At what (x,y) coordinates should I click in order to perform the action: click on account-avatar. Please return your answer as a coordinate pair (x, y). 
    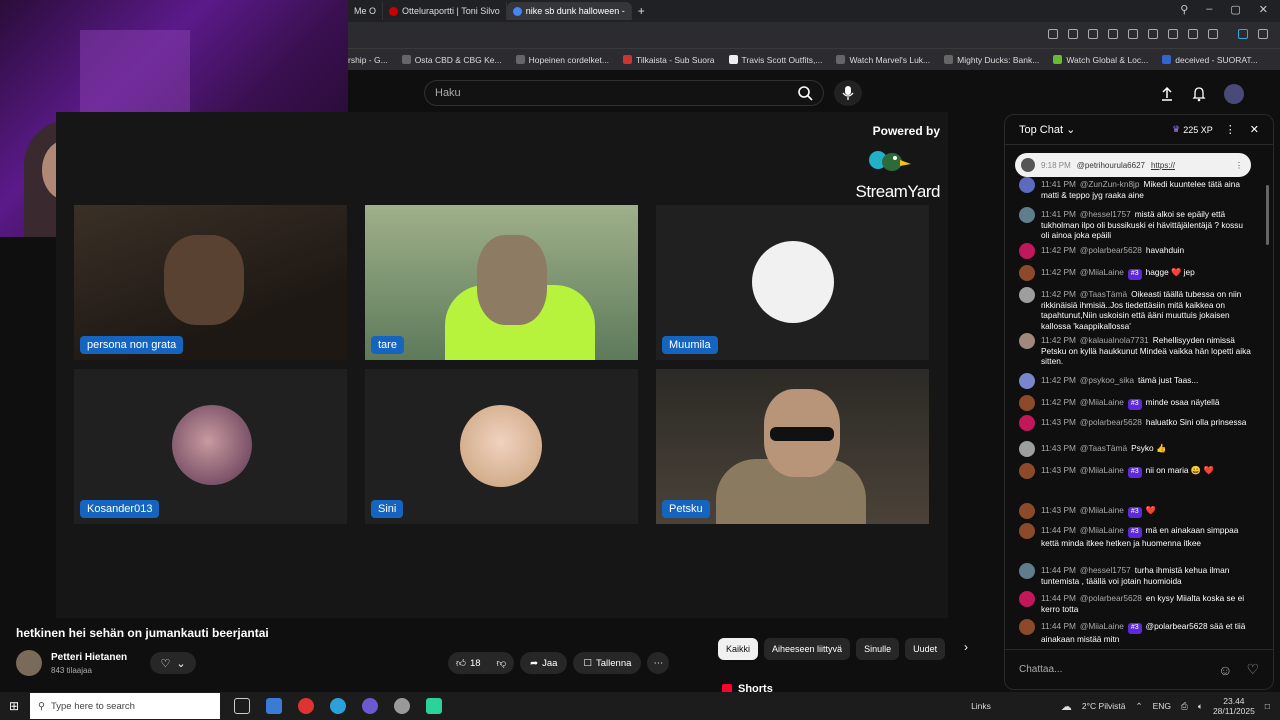
    Looking at the image, I should click on (1234, 94).